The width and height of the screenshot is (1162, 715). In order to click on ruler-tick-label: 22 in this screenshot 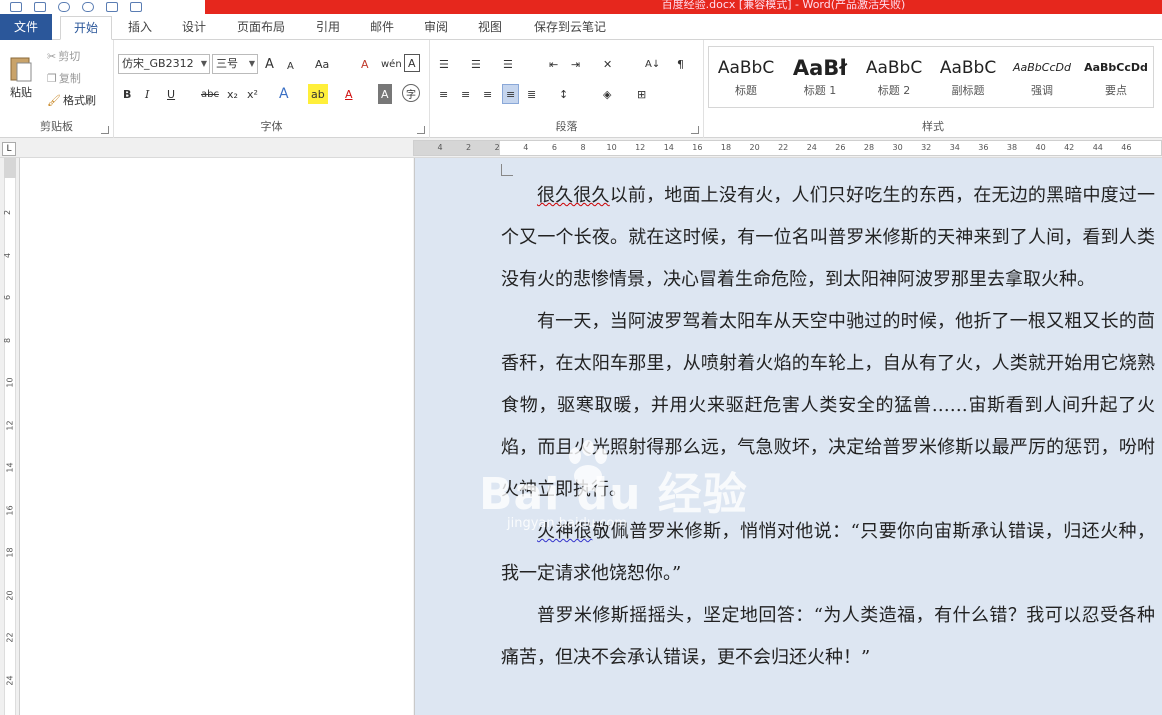, I will do `click(783, 147)`.